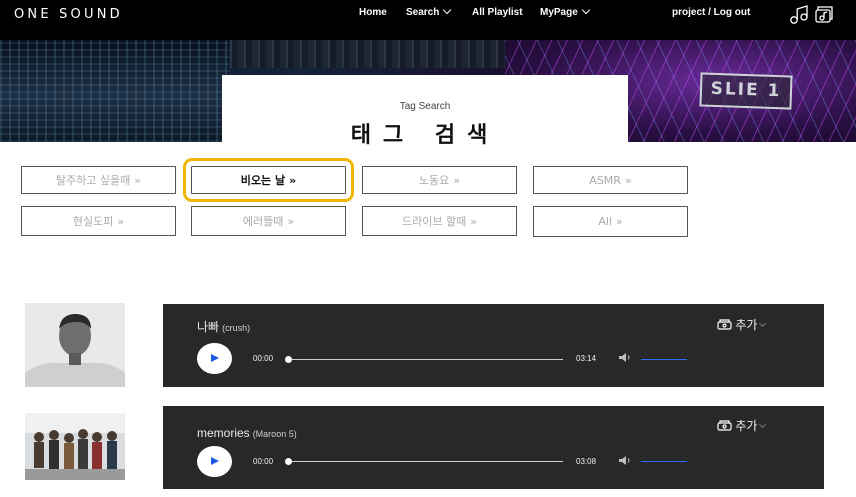 This screenshot has width=856, height=497. What do you see at coordinates (605, 221) in the screenshot?
I see `tag-label: All` at bounding box center [605, 221].